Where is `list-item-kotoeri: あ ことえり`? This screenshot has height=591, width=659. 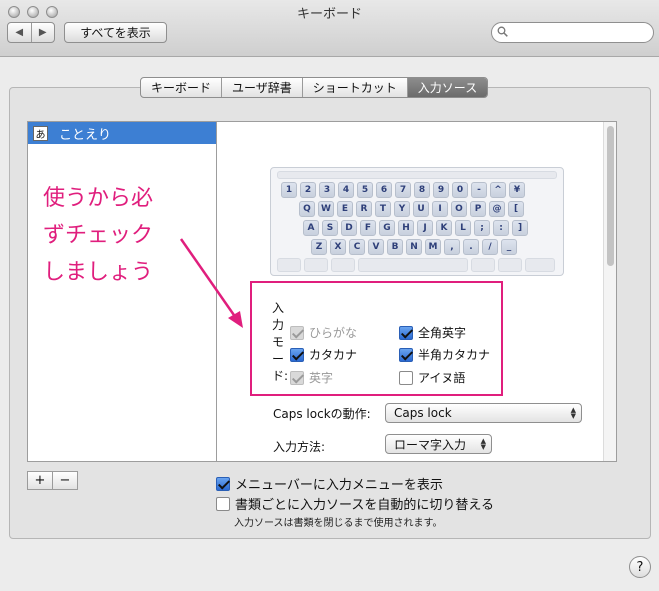
list-item-kotoeri: あ ことえり is located at coordinates (122, 133).